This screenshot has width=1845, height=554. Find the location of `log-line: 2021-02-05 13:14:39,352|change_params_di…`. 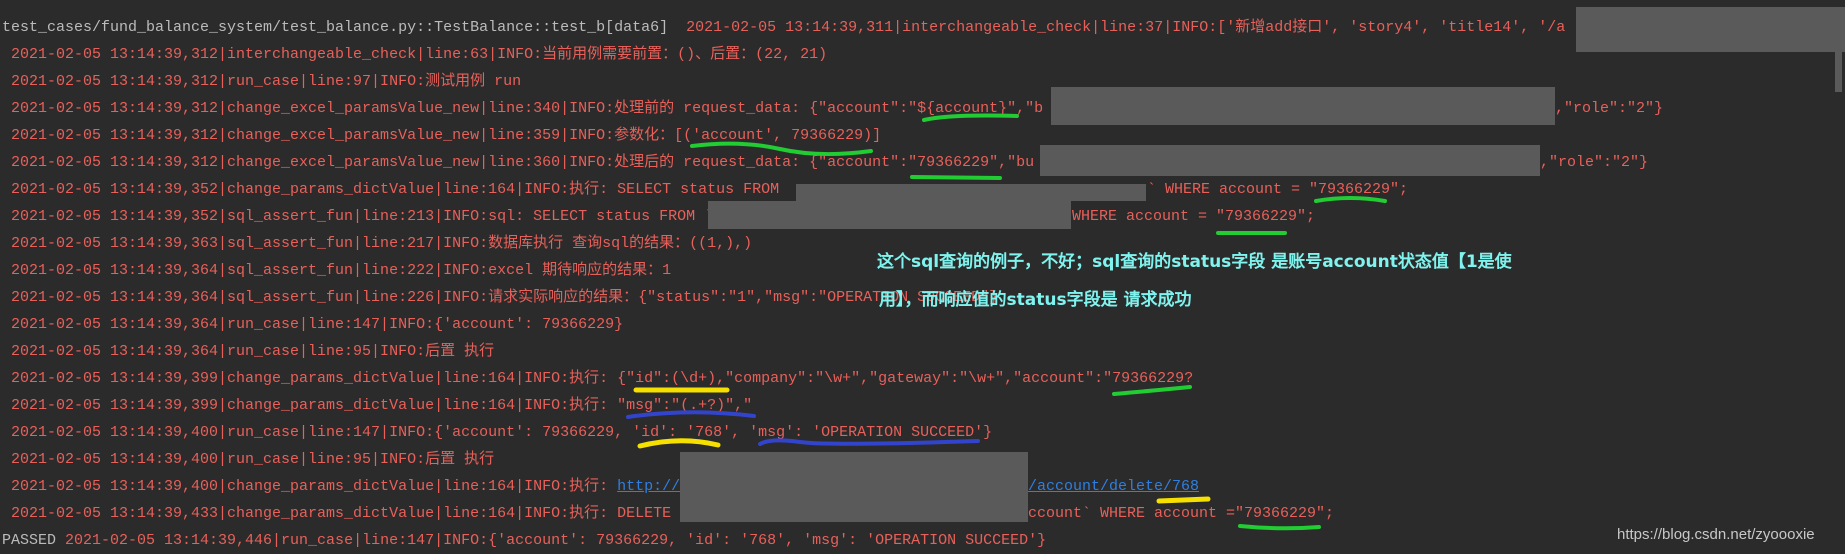

log-line: 2021-02-05 13:14:39,352|change_params_di… is located at coordinates (395, 189).